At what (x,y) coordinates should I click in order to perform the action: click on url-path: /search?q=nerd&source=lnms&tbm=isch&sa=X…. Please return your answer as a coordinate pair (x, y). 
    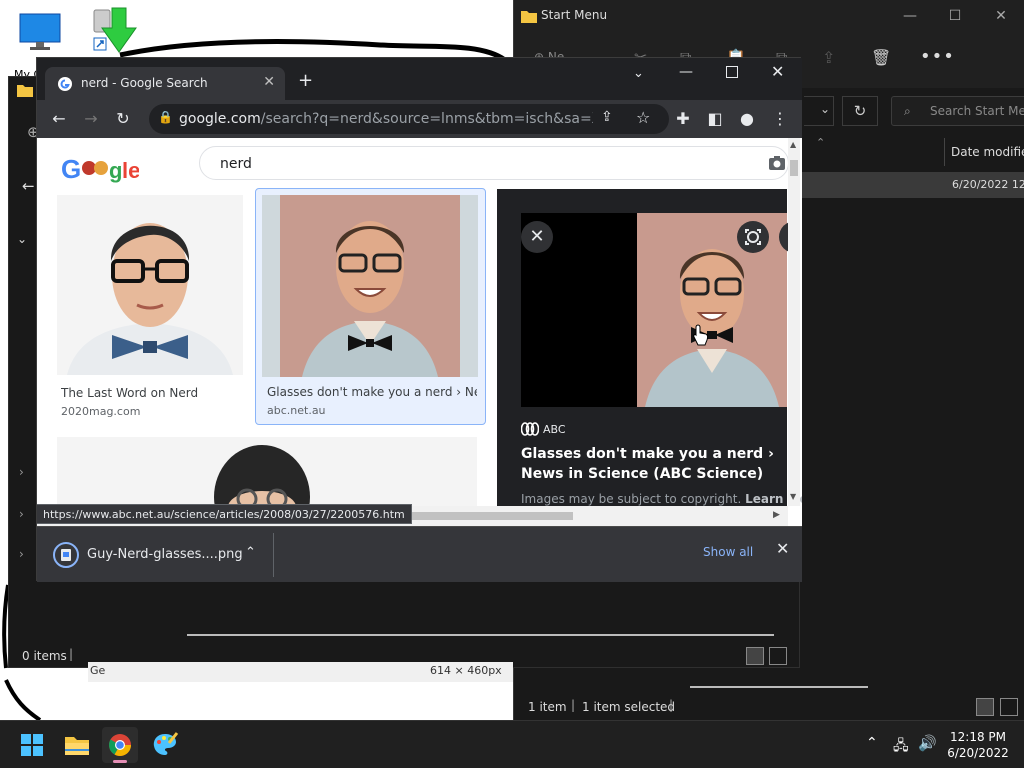
    Looking at the image, I should click on (426, 119).